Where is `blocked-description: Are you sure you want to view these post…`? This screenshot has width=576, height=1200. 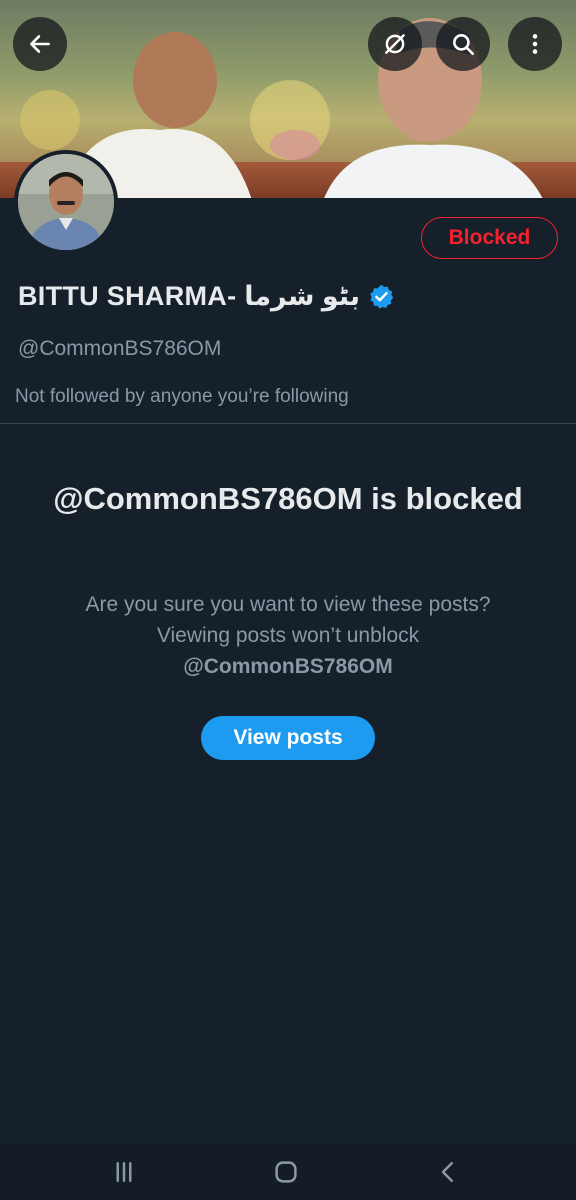
blocked-description: Are you sure you want to view these post… is located at coordinates (288, 635).